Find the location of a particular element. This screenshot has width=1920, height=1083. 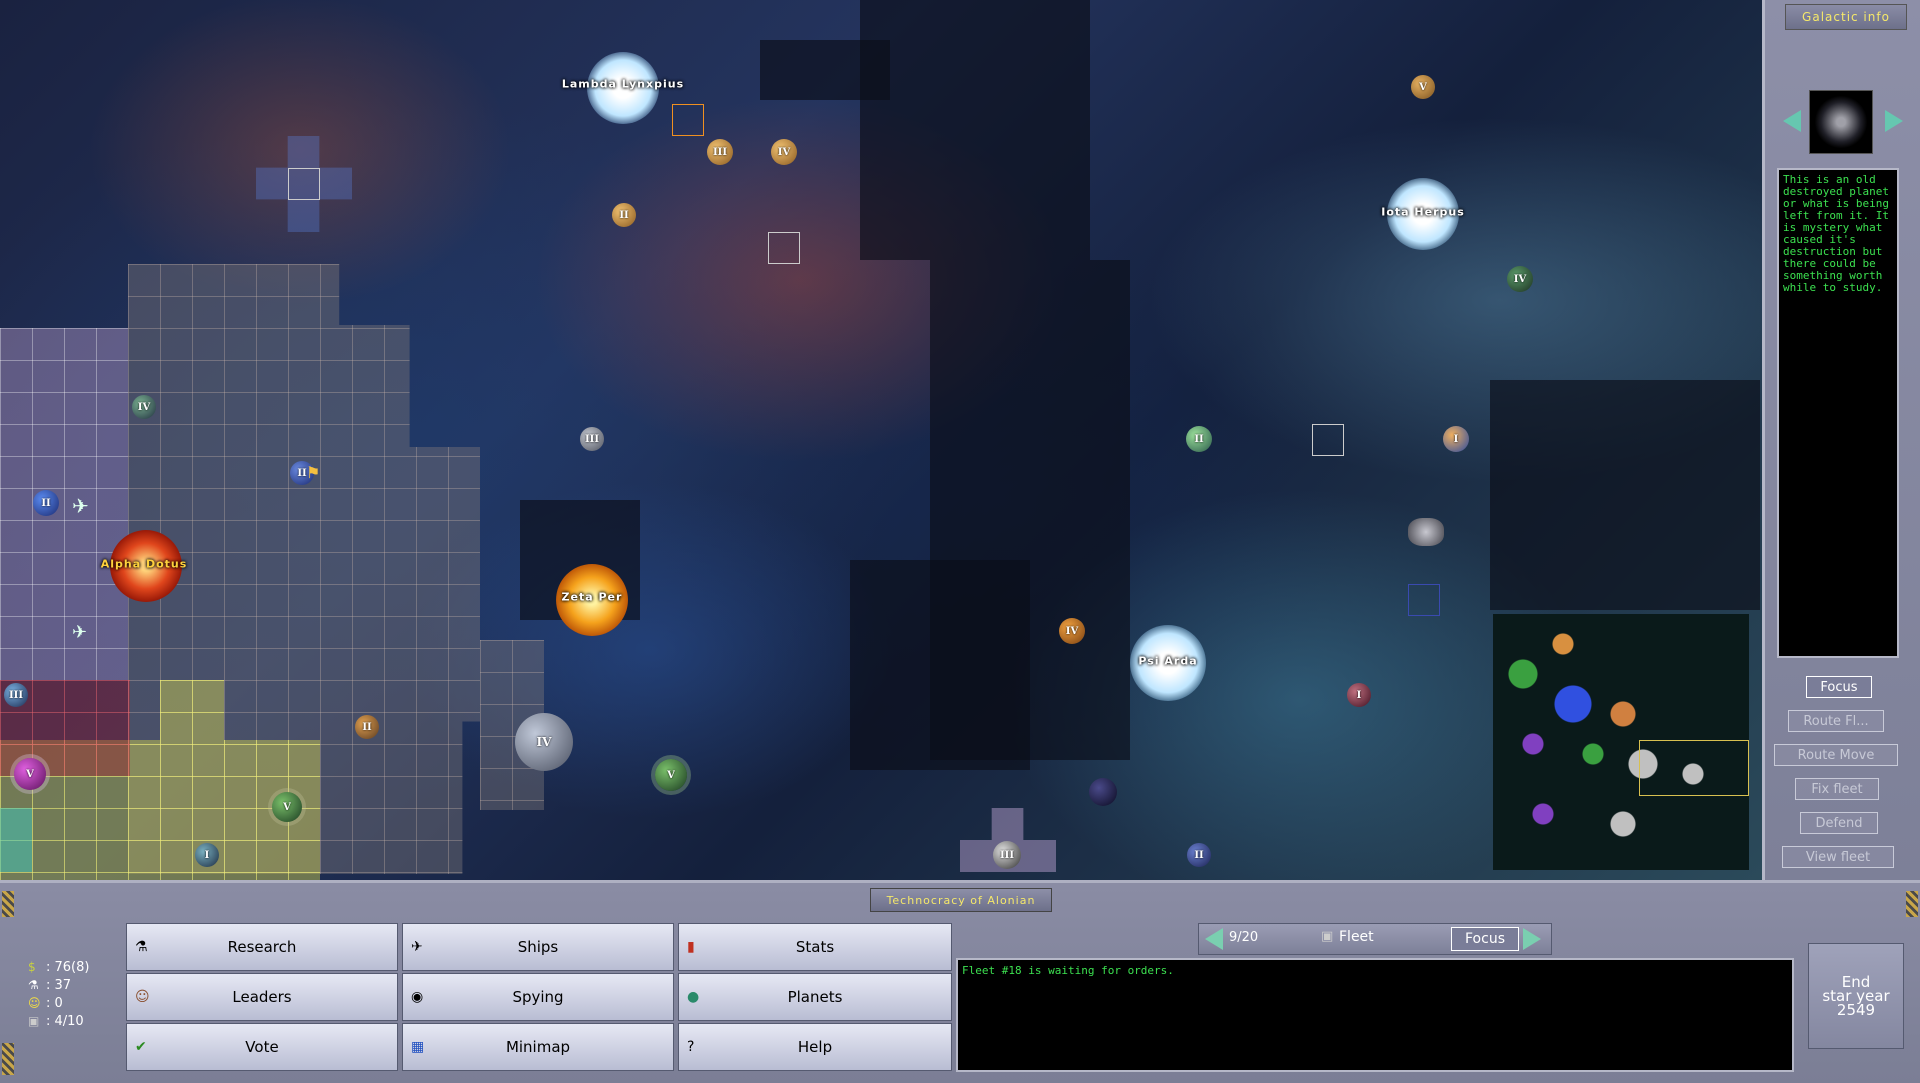

flask-icon: ⚗ is located at coordinates (141, 947).